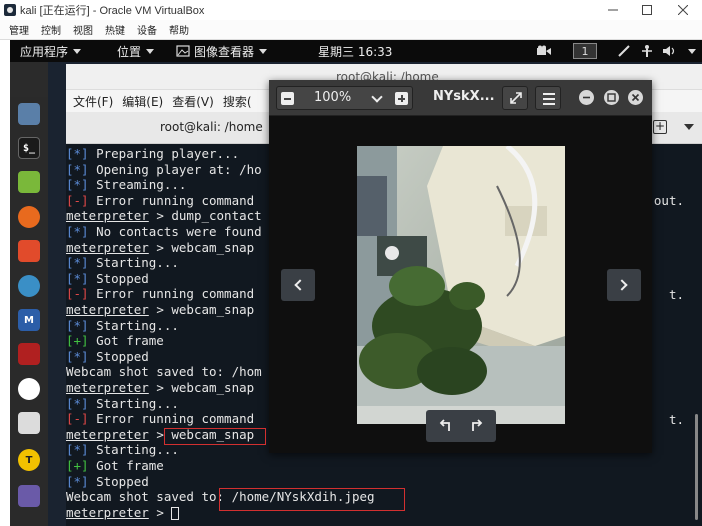 The width and height of the screenshot is (702, 526). What do you see at coordinates (129, 51) in the screenshot?
I see `places-label: 位置` at bounding box center [129, 51].